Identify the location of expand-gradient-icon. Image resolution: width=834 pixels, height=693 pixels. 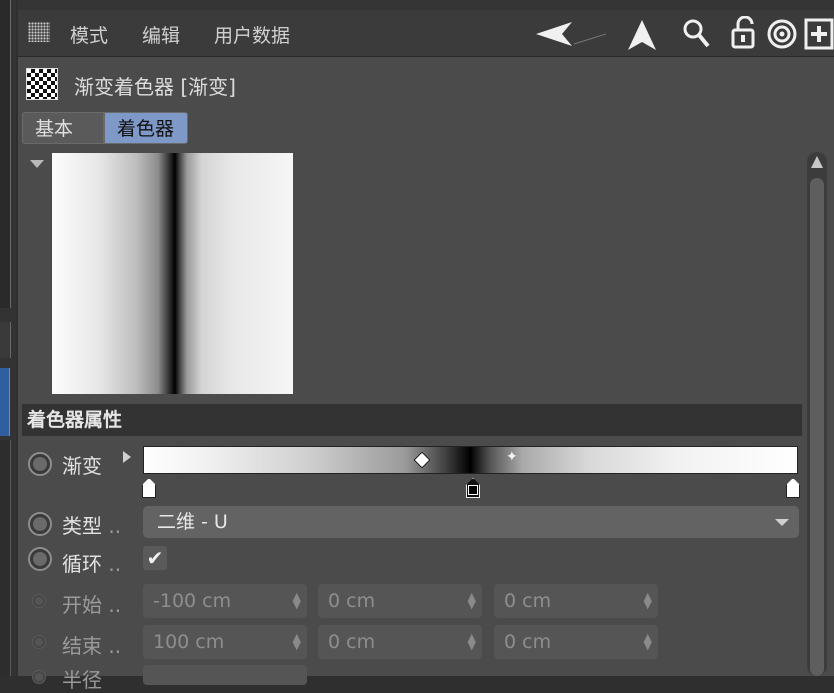
(127, 457).